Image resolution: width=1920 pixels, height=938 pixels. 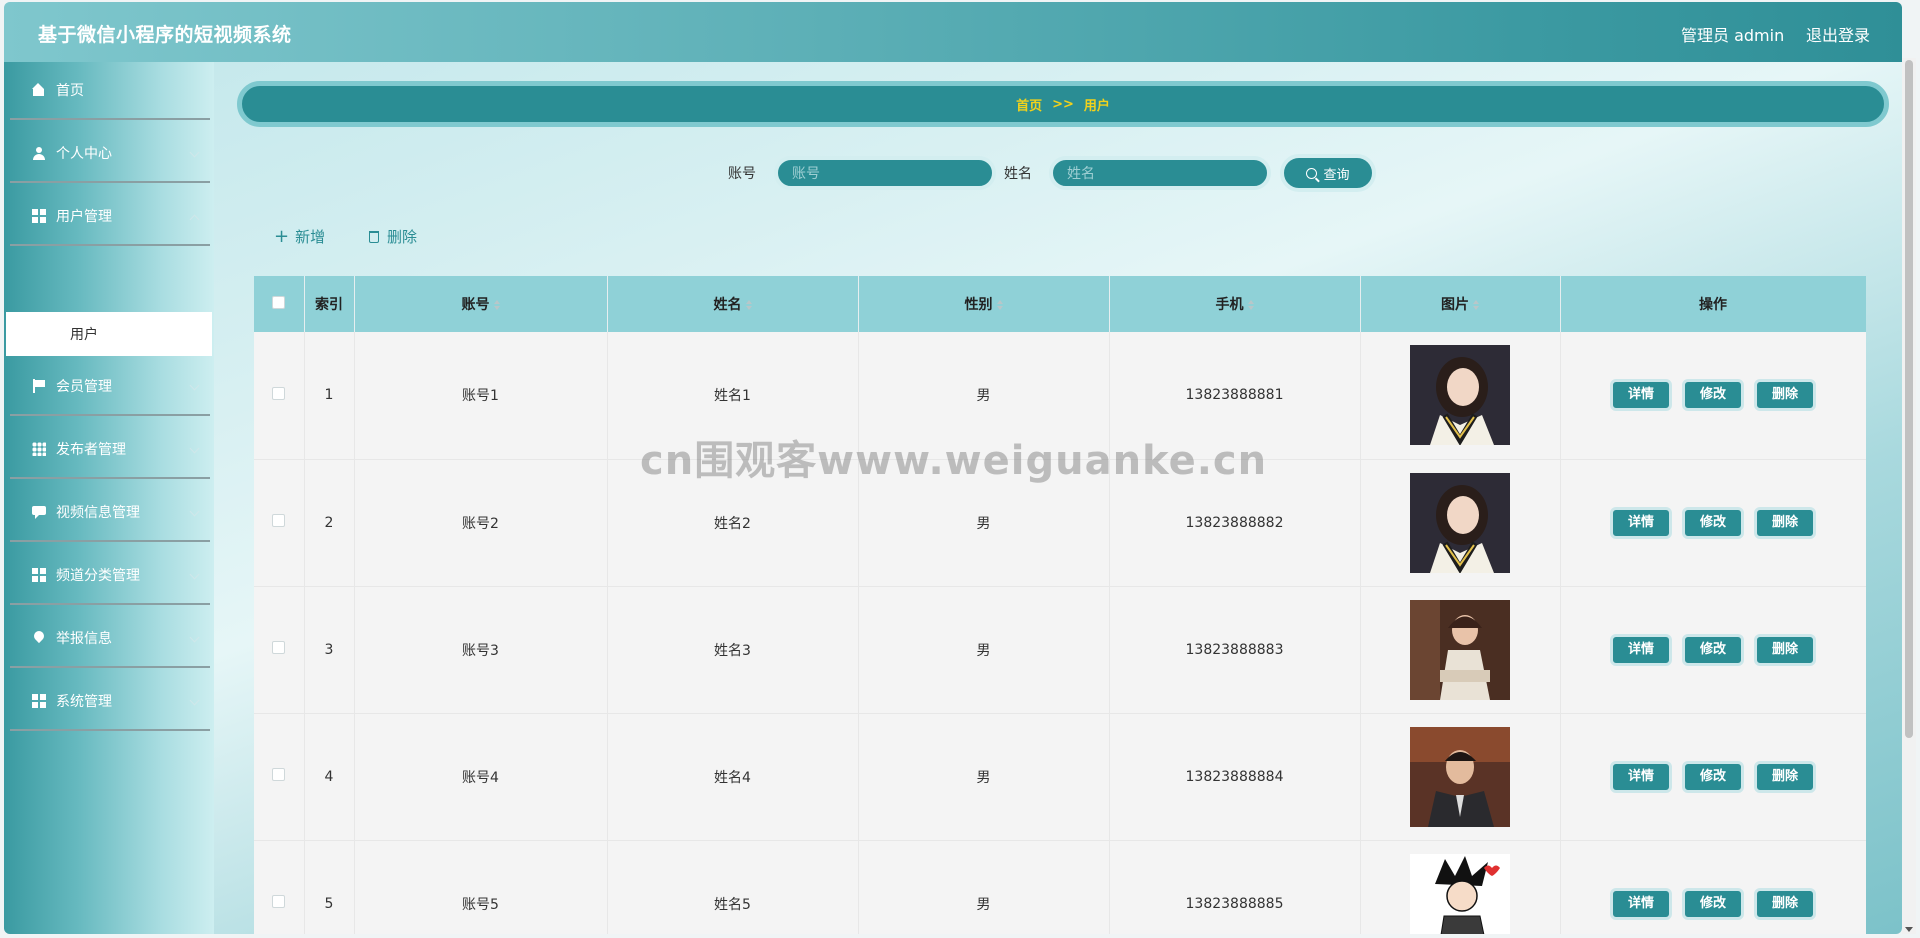 I want to click on plus-icon: +, so click(x=282, y=236).